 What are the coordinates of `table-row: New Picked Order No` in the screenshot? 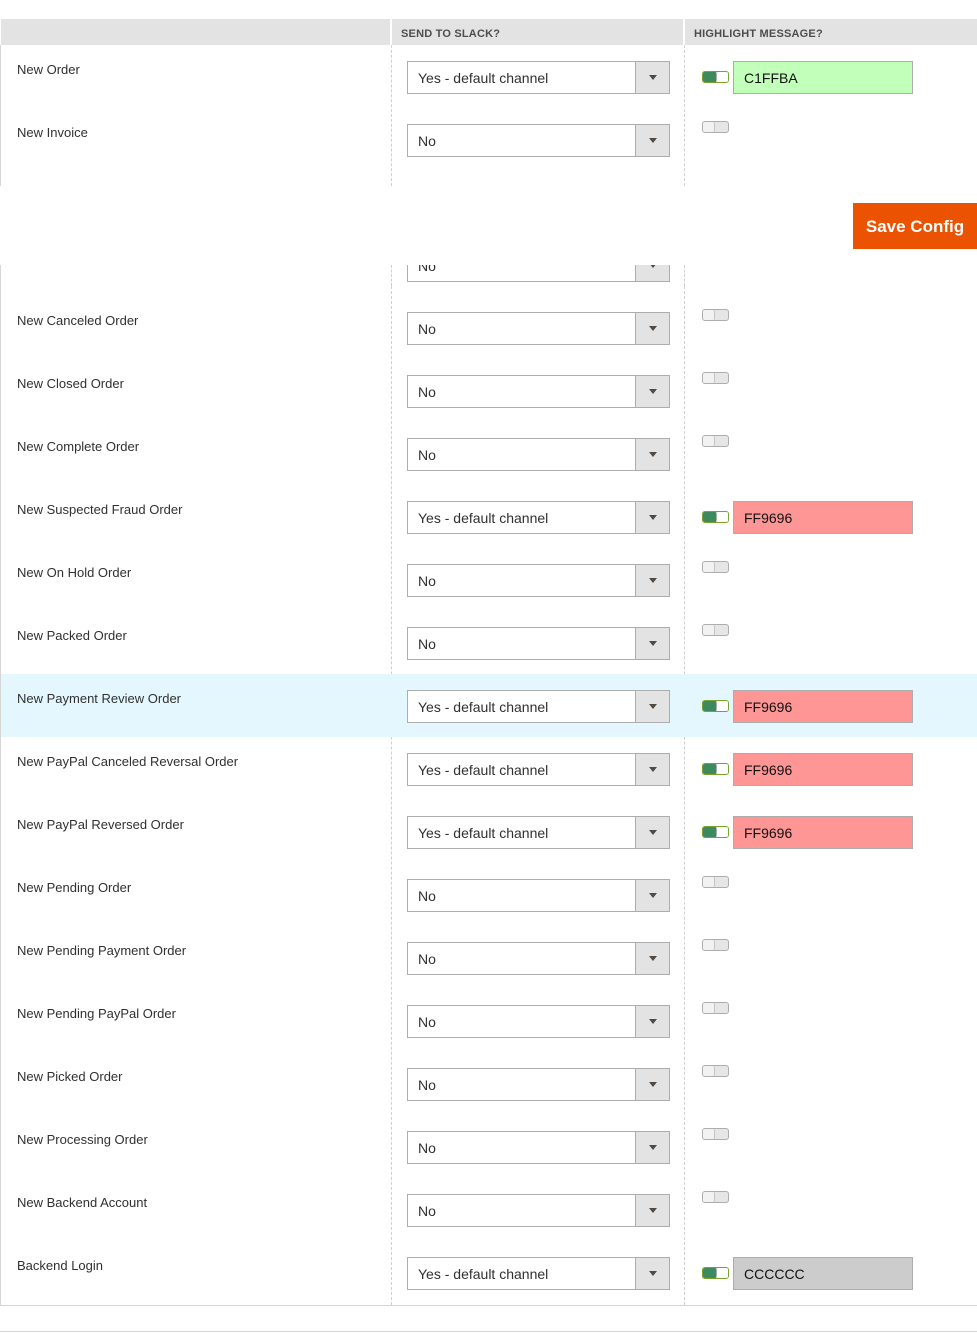 It's located at (489, 1083).